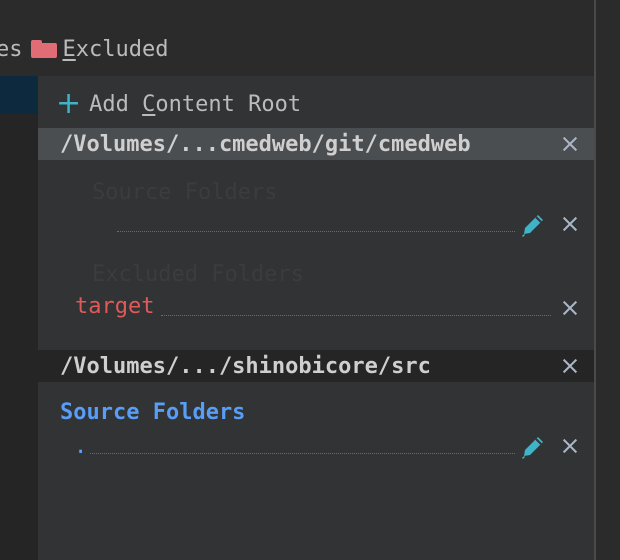 This screenshot has height=560, width=620. What do you see at coordinates (195, 104) in the screenshot?
I see `add-content-root-label: Add Content Root` at bounding box center [195, 104].